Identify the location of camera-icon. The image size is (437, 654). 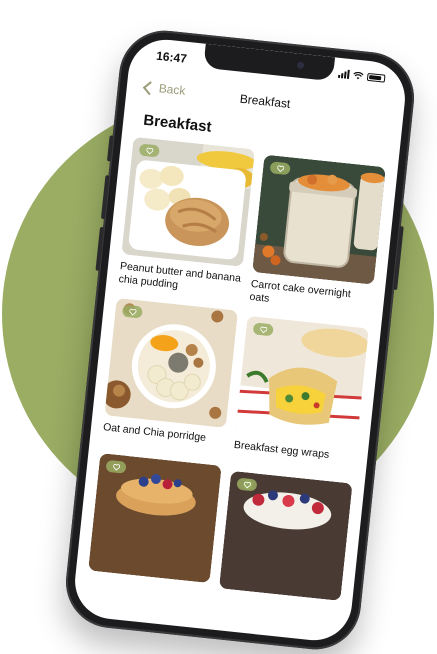
(300, 65).